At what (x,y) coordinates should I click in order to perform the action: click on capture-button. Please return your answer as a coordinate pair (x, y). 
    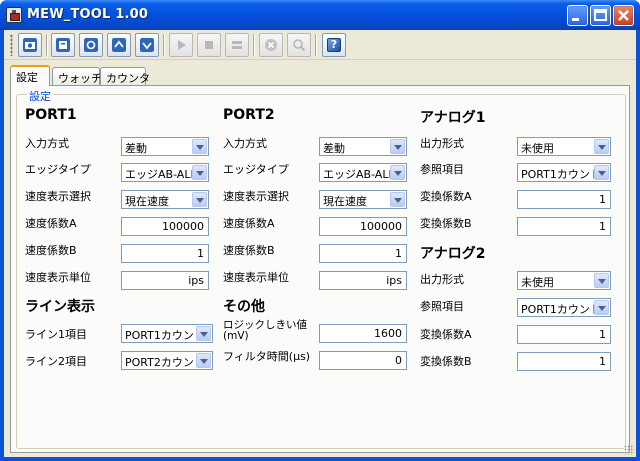
    Looking at the image, I should click on (30, 45).